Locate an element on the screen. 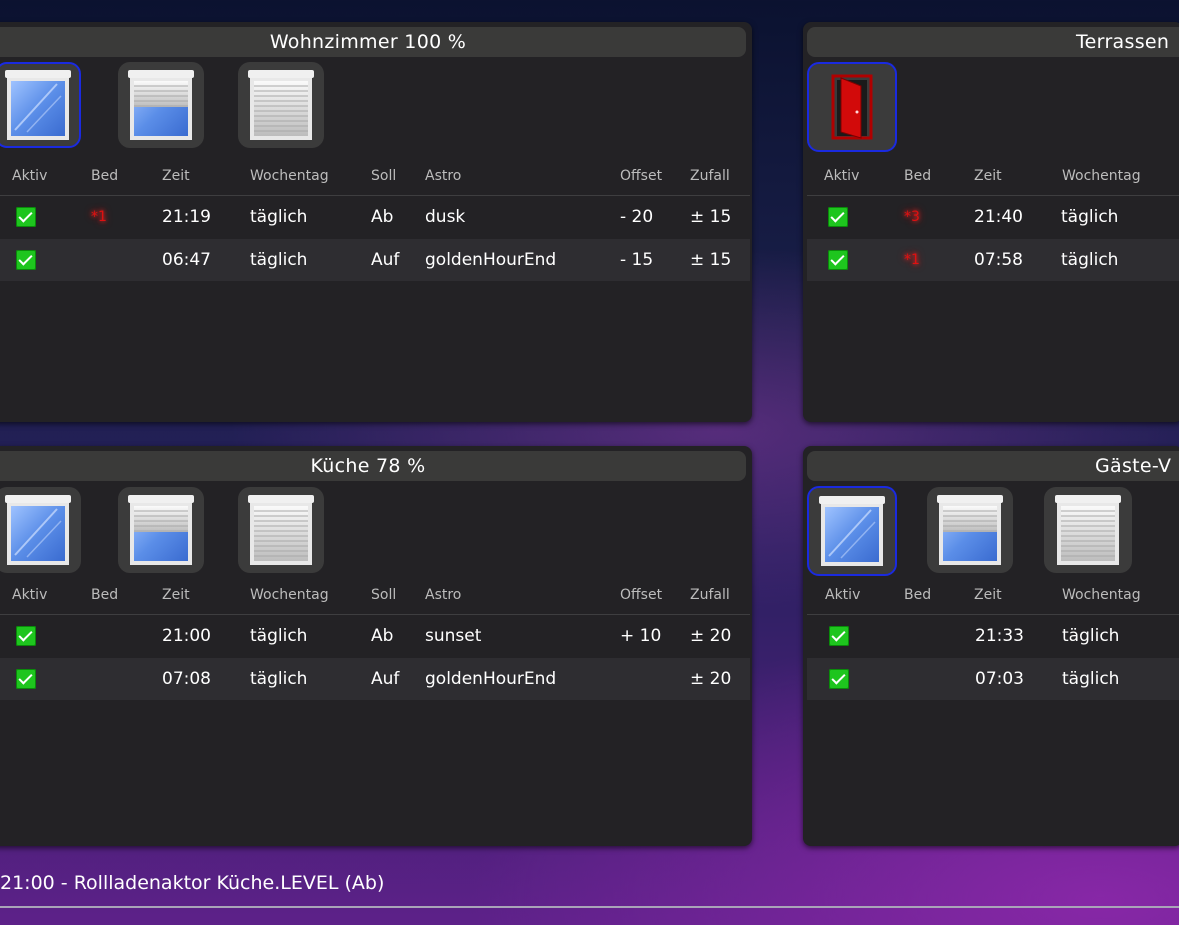 The image size is (1179, 925). panel-title: Wohnzimmer 100 % is located at coordinates (373, 42).